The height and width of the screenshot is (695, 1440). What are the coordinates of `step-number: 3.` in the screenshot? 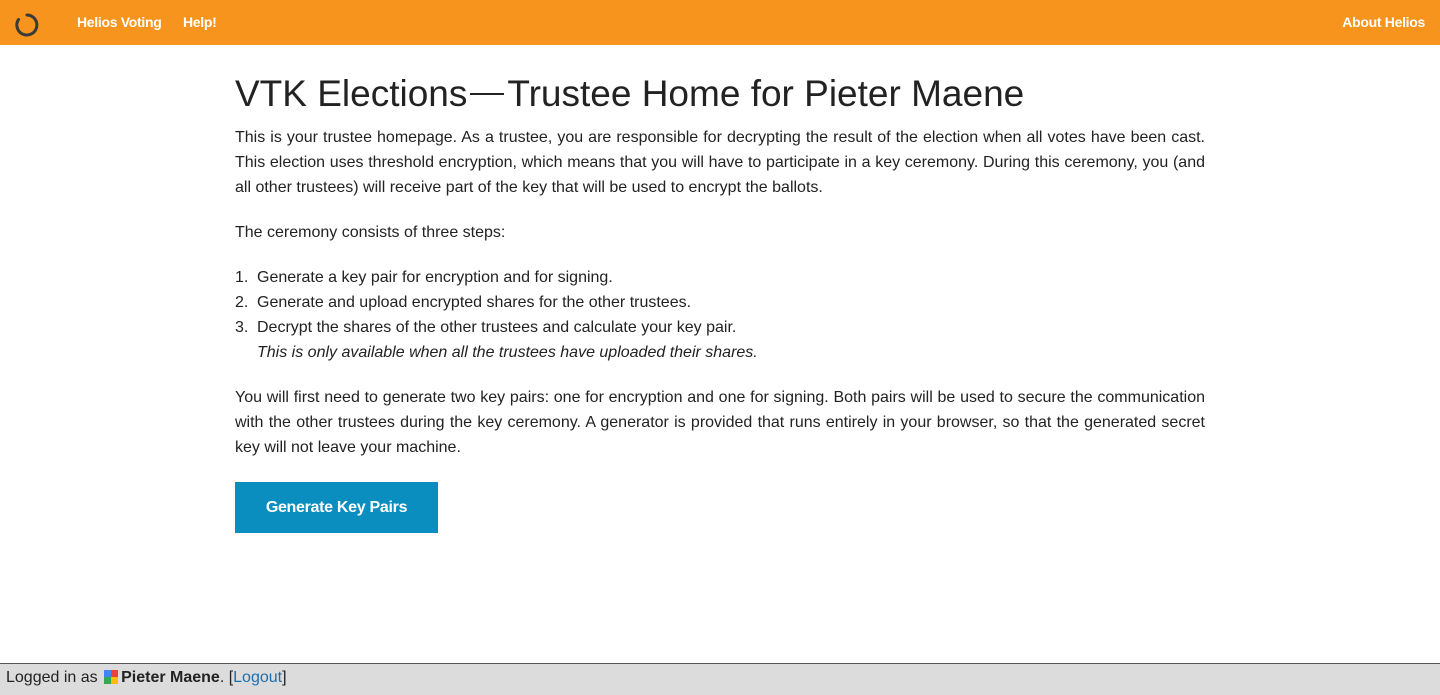 It's located at (242, 327).